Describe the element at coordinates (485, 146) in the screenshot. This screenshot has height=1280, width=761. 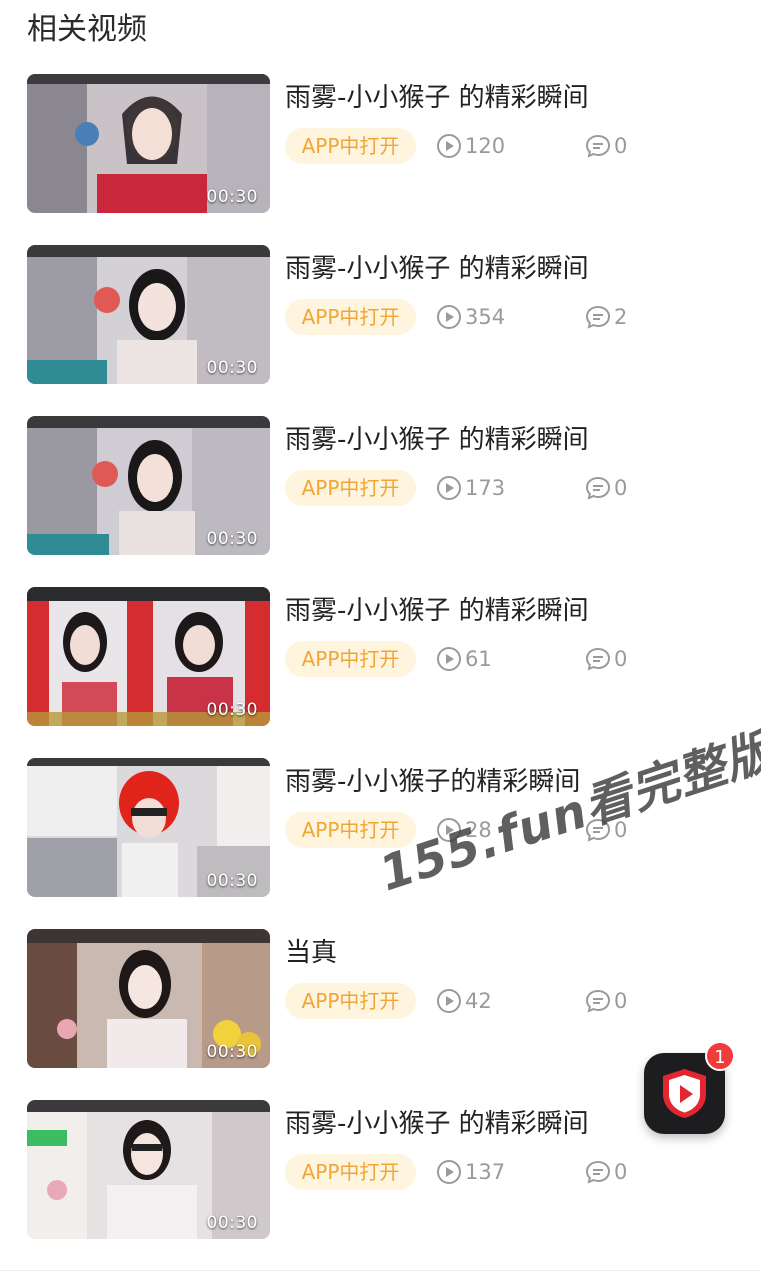
I see `view-count-value: 120` at that location.